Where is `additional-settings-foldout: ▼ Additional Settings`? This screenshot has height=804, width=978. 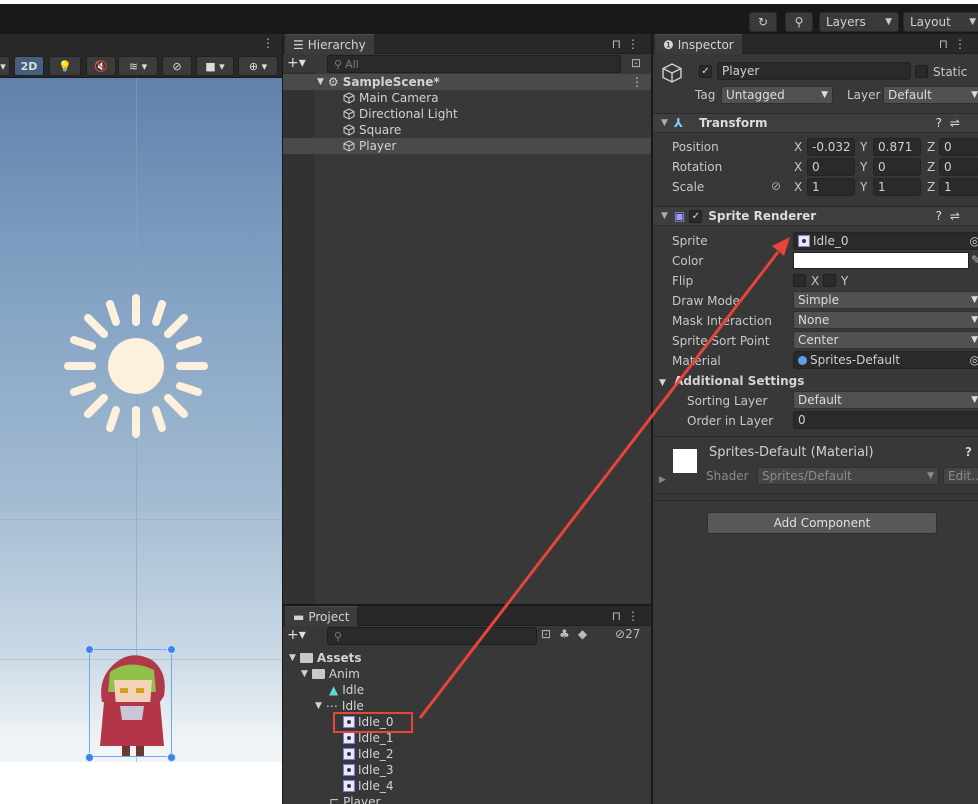
additional-settings-foldout: ▼ Additional Settings is located at coordinates (731, 381).